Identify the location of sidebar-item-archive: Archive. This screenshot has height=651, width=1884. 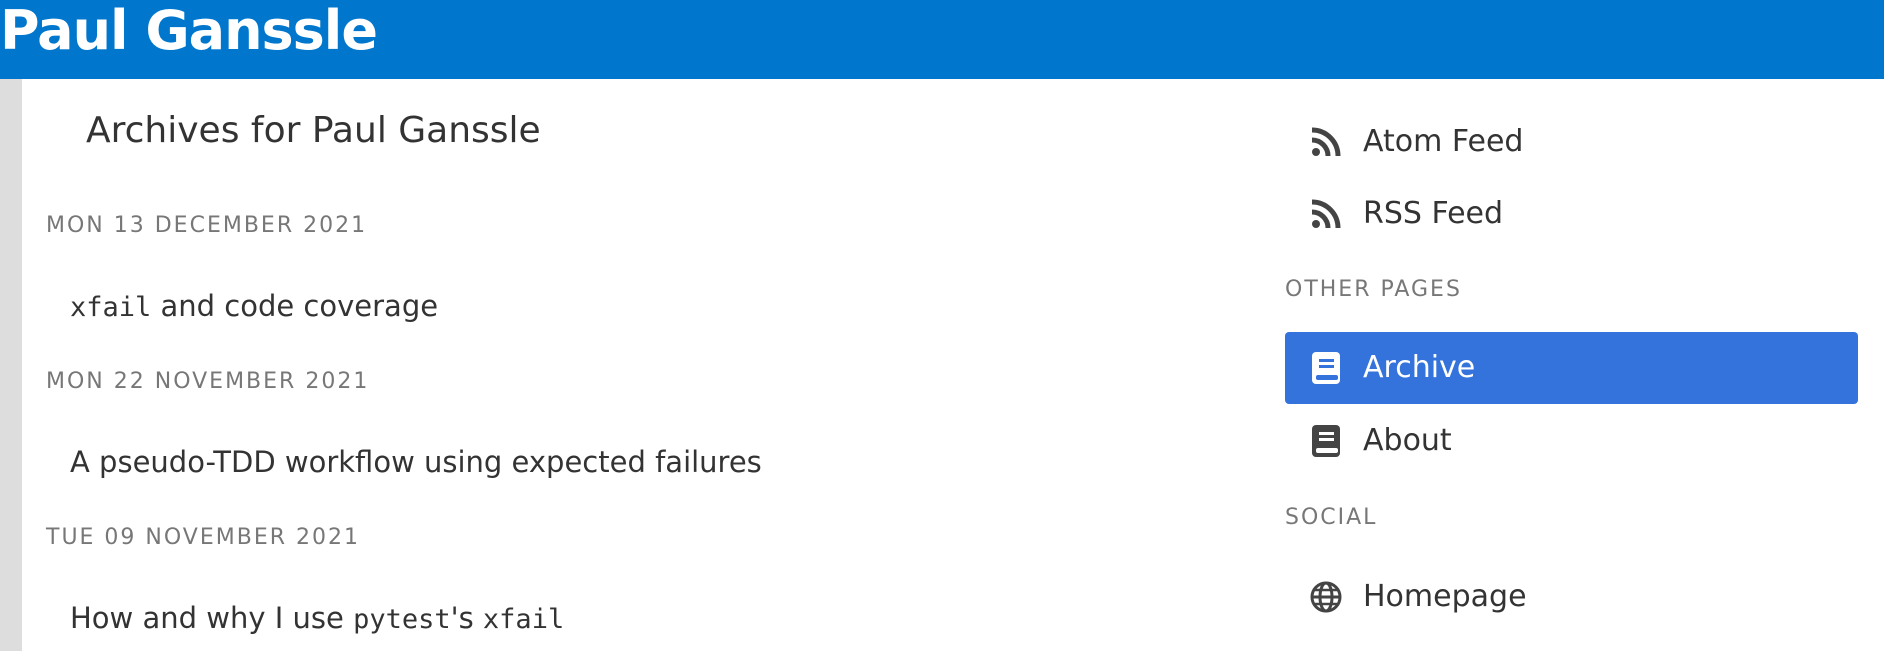
(1571, 368).